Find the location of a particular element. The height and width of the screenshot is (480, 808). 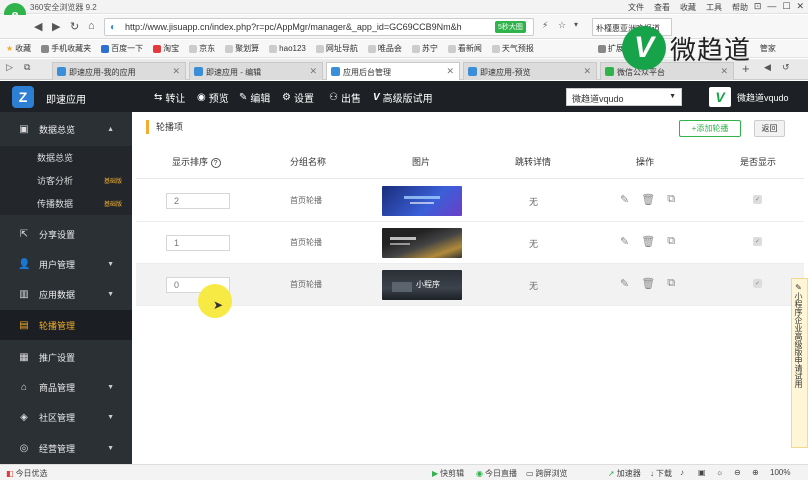

app-select: 微趋道vqudo ▼ is located at coordinates (624, 97).